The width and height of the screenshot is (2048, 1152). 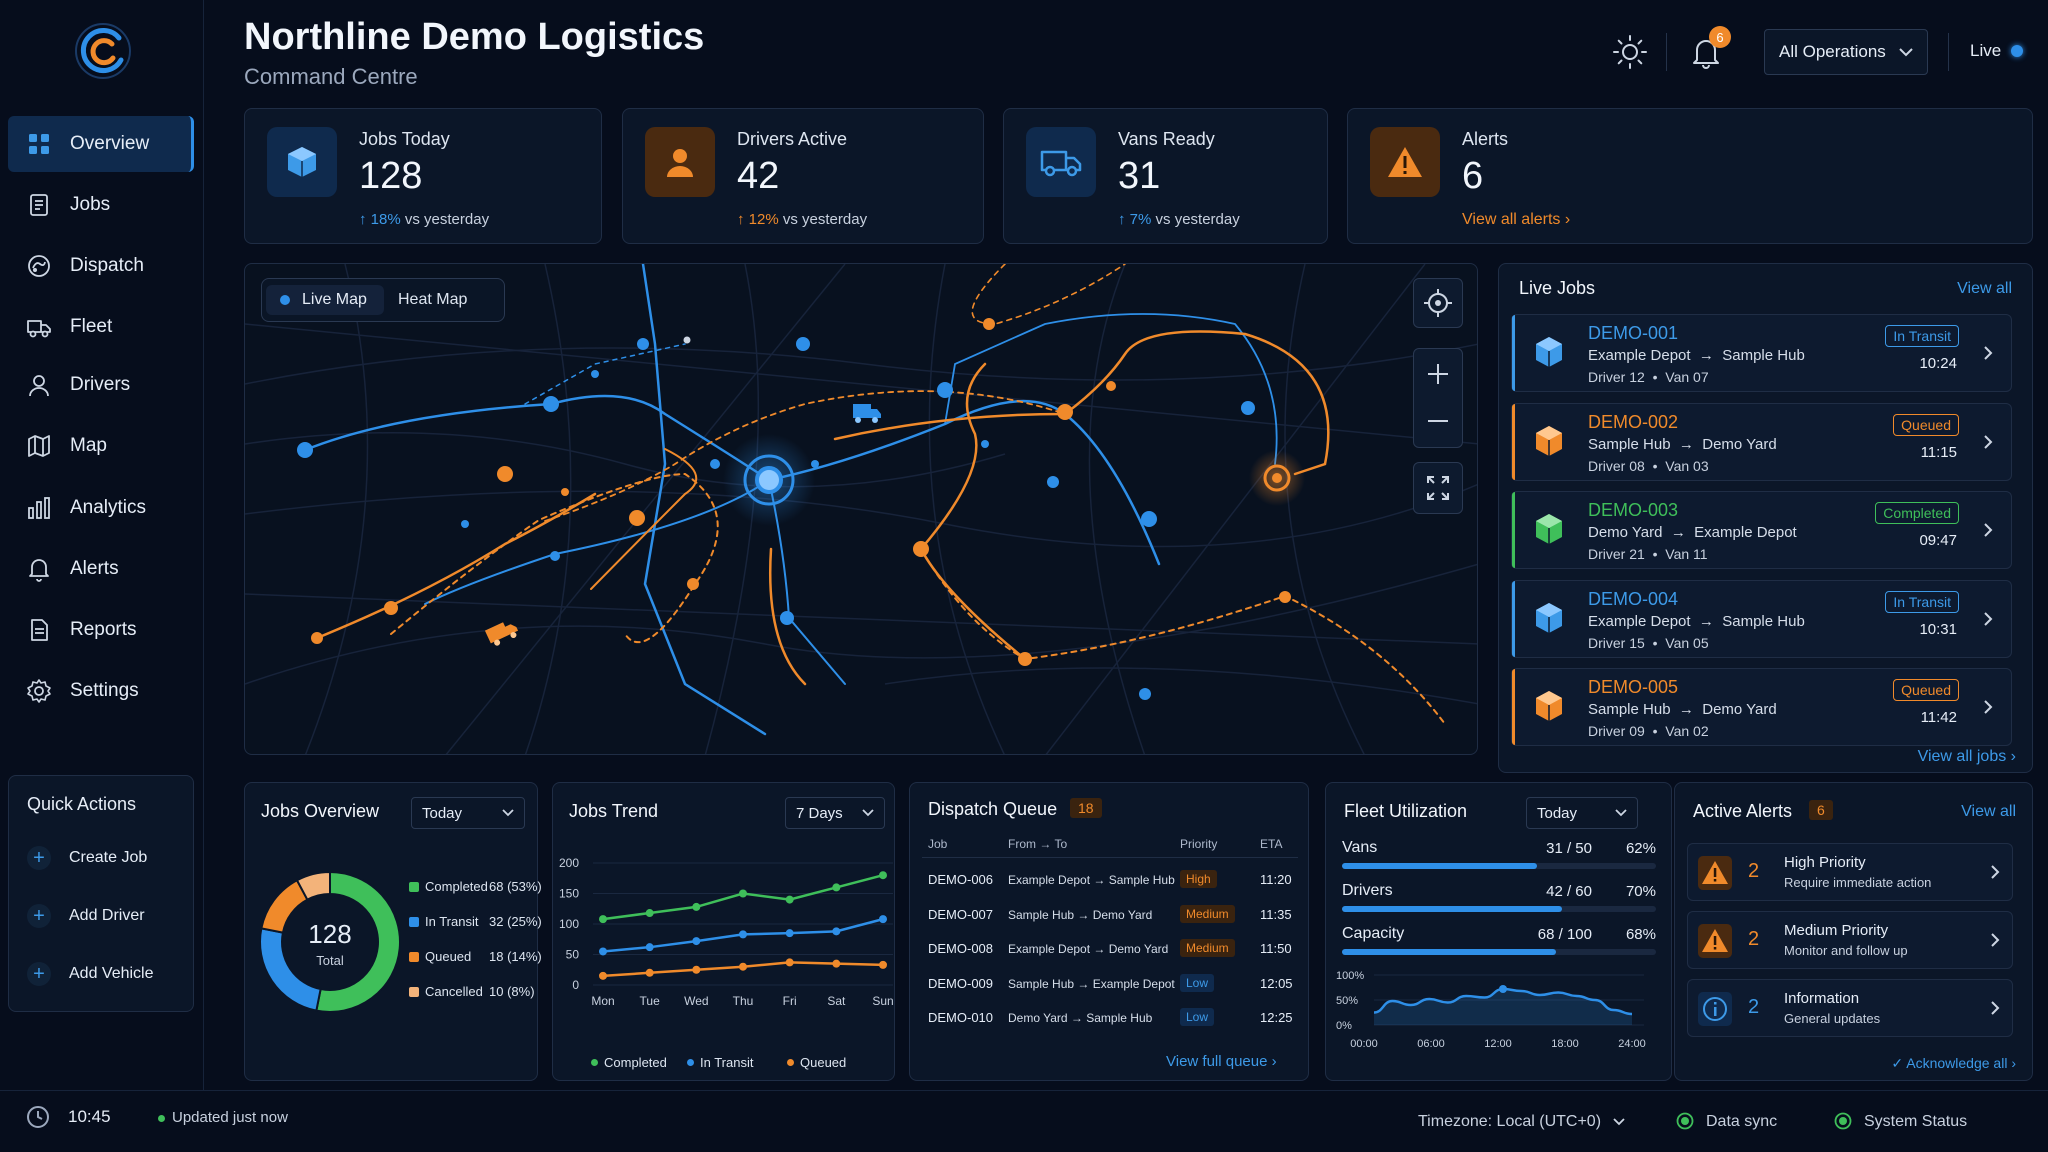 I want to click on stat-card-vans-ready: Vans Ready 31 ↑ 7% vs yesterday, so click(x=1165, y=176).